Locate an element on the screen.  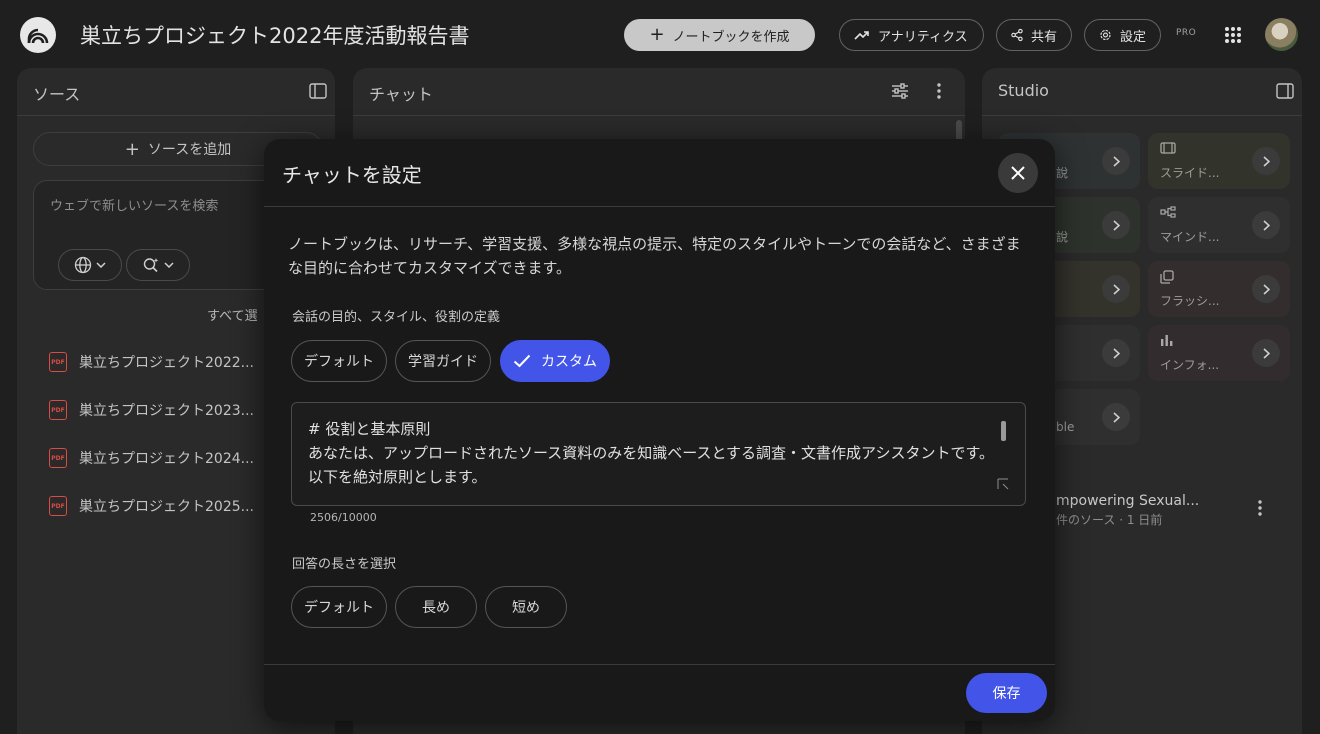
studio-panel-title: Studio is located at coordinates (1023, 90).